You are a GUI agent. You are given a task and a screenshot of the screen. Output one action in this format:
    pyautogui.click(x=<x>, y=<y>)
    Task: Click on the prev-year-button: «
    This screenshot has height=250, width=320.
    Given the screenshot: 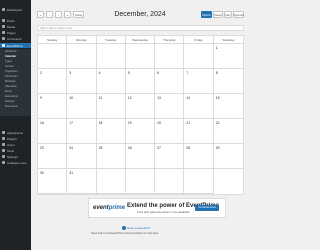 What is the action you would take?
    pyautogui.click(x=40, y=14)
    